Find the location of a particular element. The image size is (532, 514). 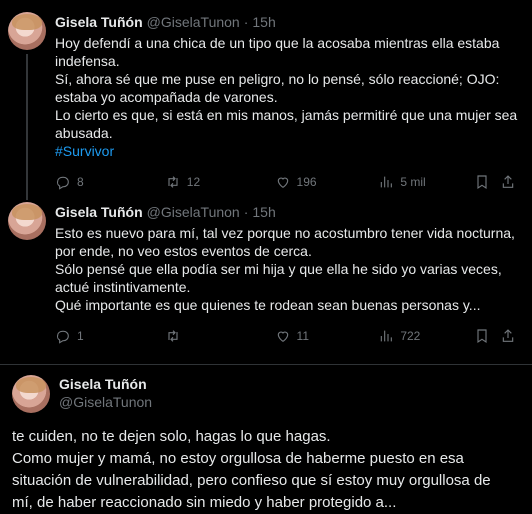

reply-count: 8 is located at coordinates (80, 182).